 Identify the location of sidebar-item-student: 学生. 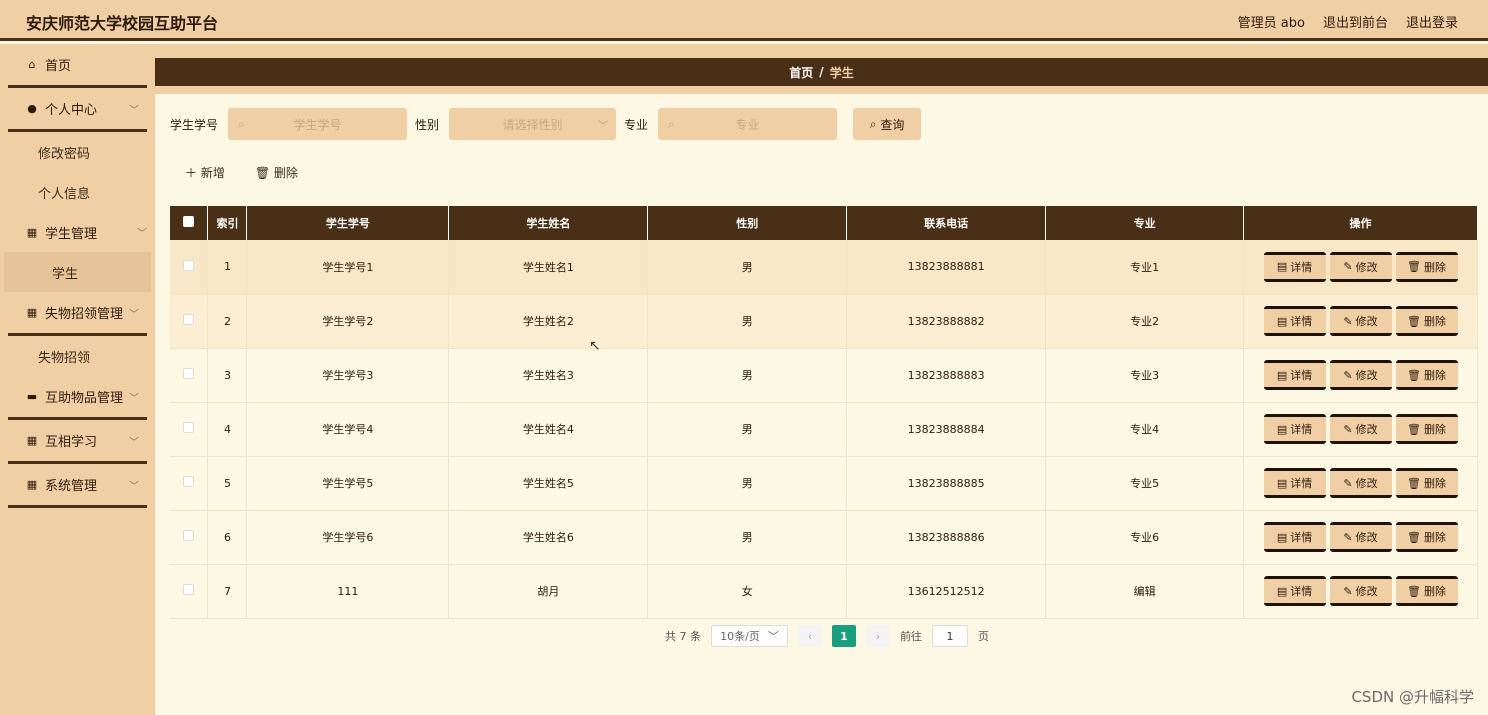
(77, 272).